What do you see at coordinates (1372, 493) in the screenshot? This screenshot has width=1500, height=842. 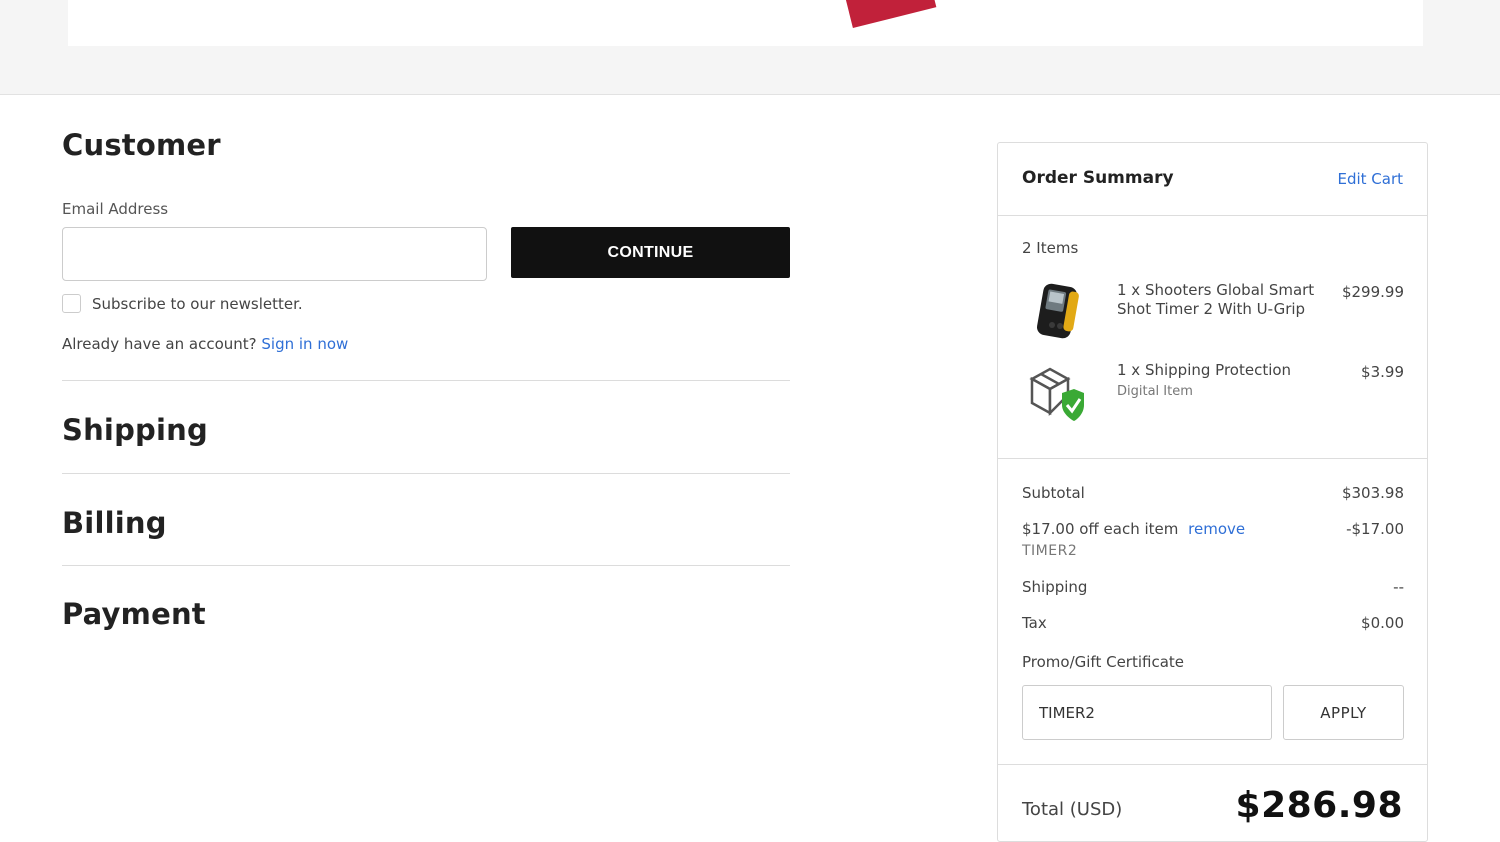 I see `subtotal-value: $303.98` at bounding box center [1372, 493].